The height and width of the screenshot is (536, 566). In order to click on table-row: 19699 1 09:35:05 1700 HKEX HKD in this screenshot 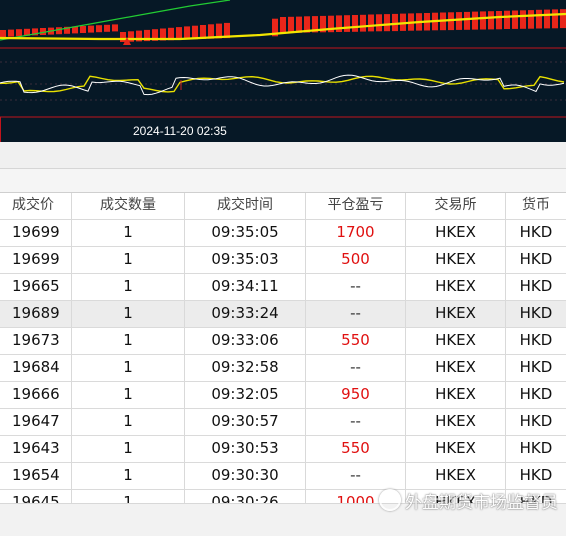, I will do `click(283, 233)`.